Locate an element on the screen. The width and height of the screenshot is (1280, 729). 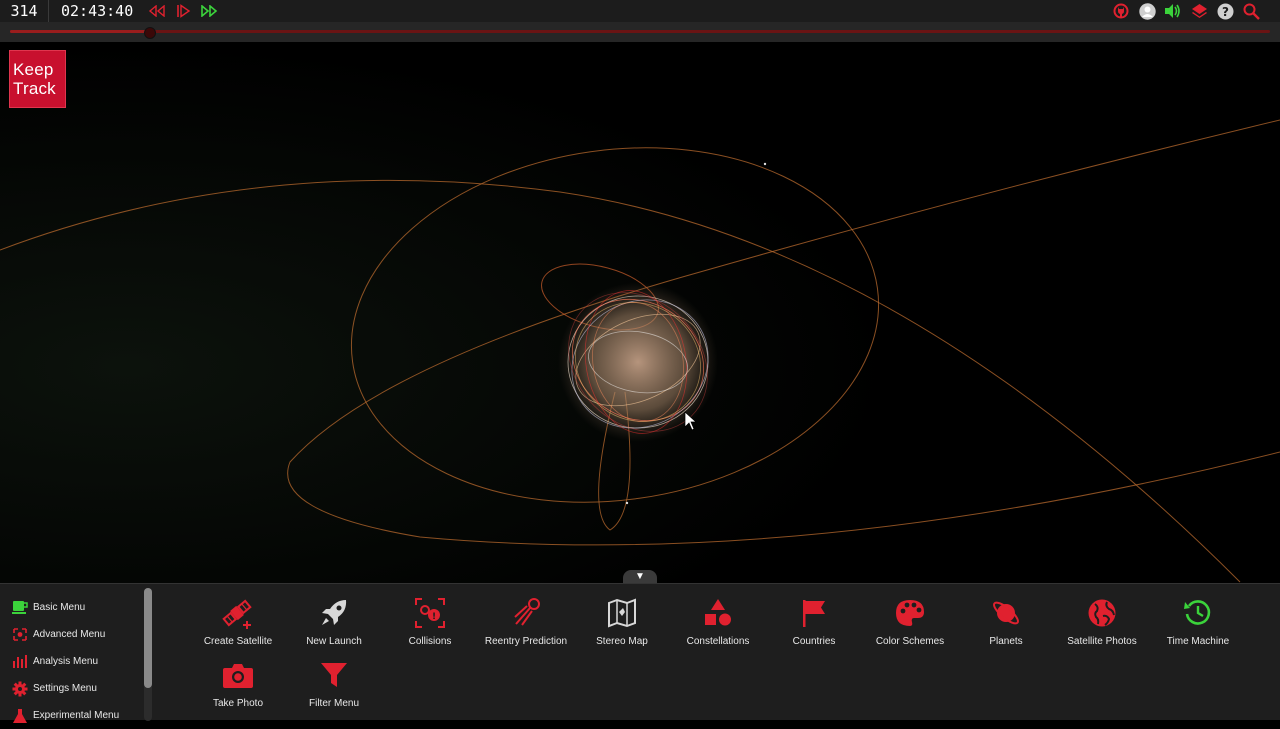
camera-icon is located at coordinates (238, 675).